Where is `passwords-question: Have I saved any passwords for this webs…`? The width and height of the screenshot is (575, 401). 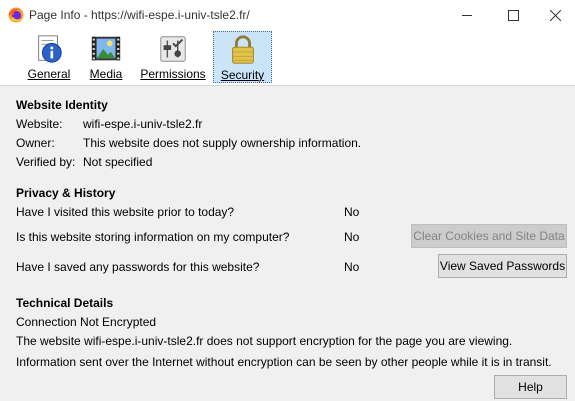
passwords-question: Have I saved any passwords for this webs… is located at coordinates (138, 267).